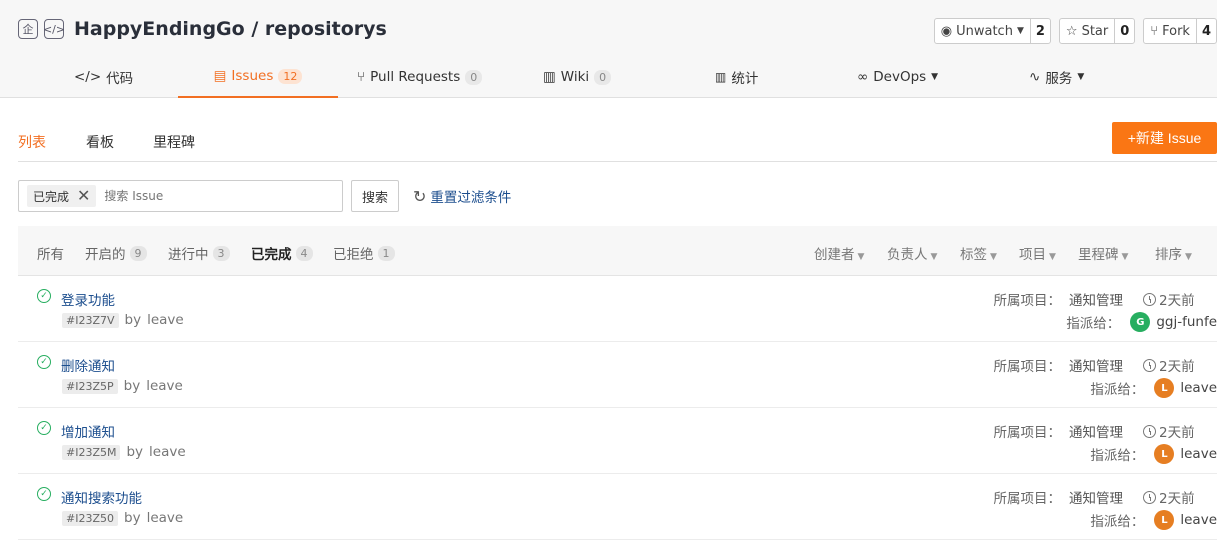  I want to click on issue-id: #I23Z5P, so click(90, 386).